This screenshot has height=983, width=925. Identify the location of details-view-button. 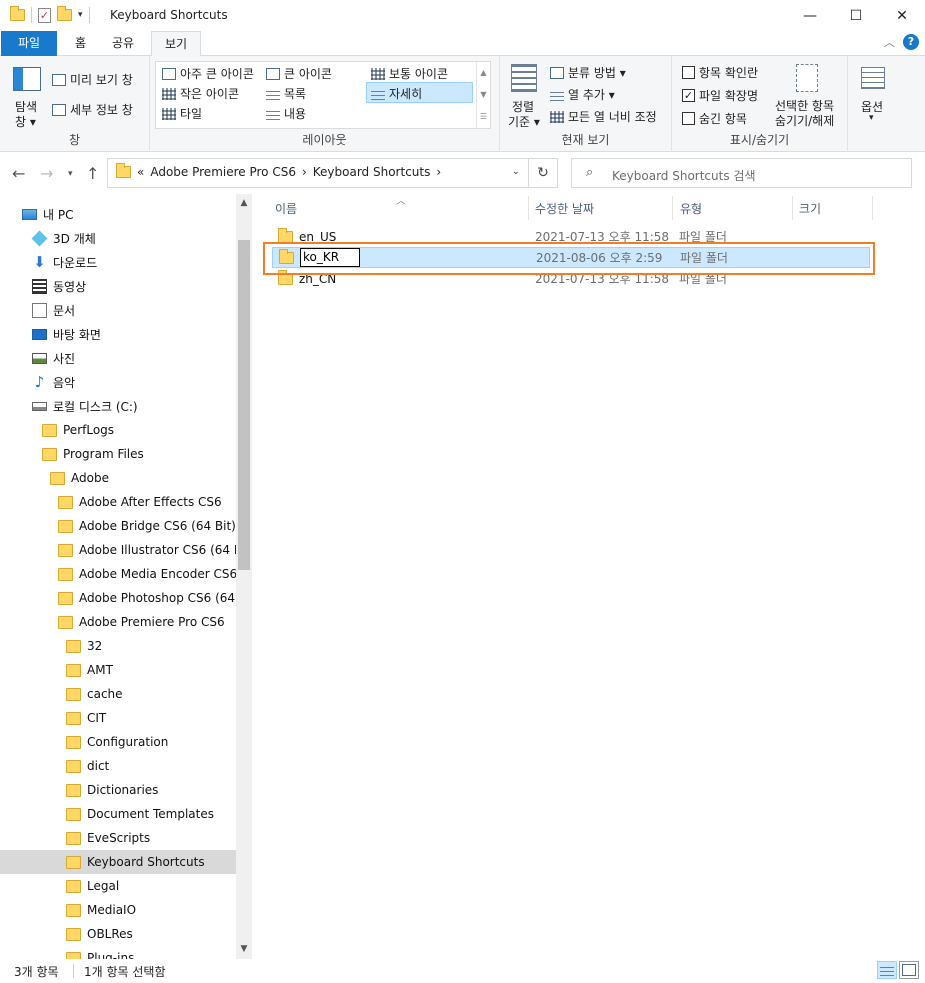
(887, 970).